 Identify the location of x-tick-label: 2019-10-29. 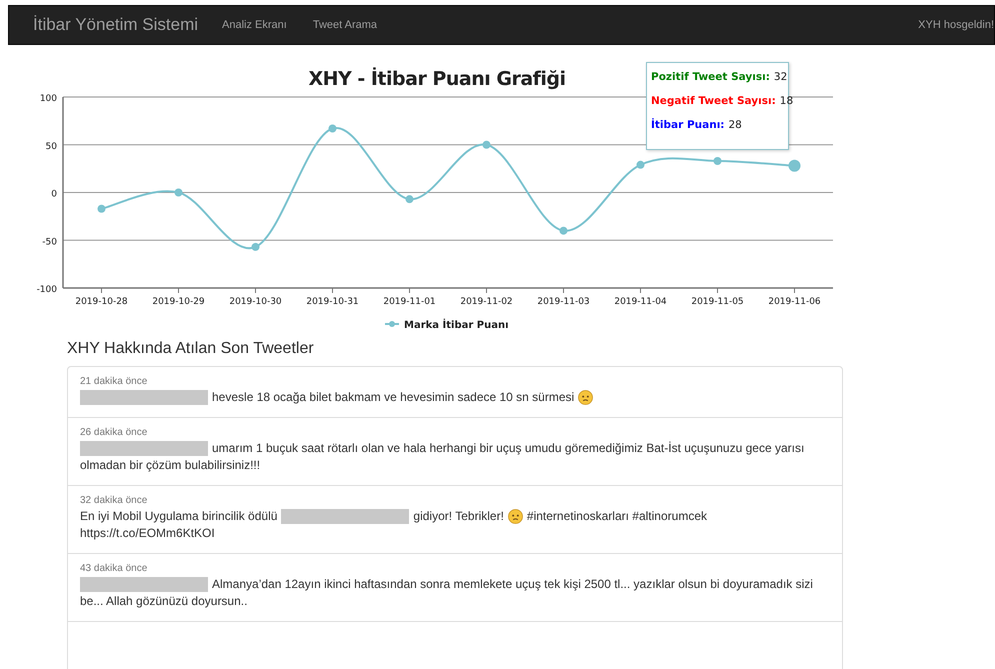
(178, 302).